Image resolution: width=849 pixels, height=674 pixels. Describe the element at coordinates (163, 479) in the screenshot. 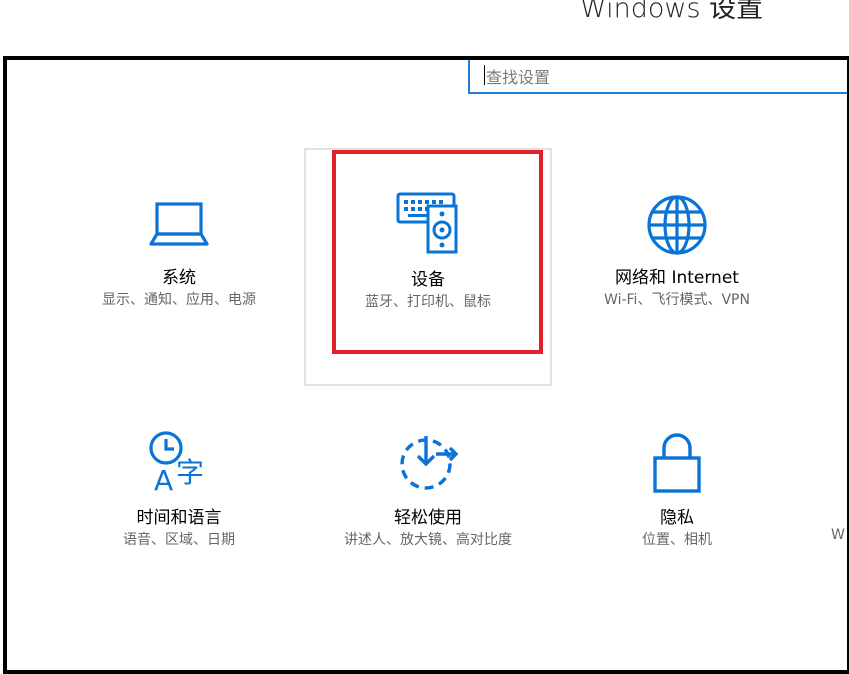

I see `svg-text: A` at that location.